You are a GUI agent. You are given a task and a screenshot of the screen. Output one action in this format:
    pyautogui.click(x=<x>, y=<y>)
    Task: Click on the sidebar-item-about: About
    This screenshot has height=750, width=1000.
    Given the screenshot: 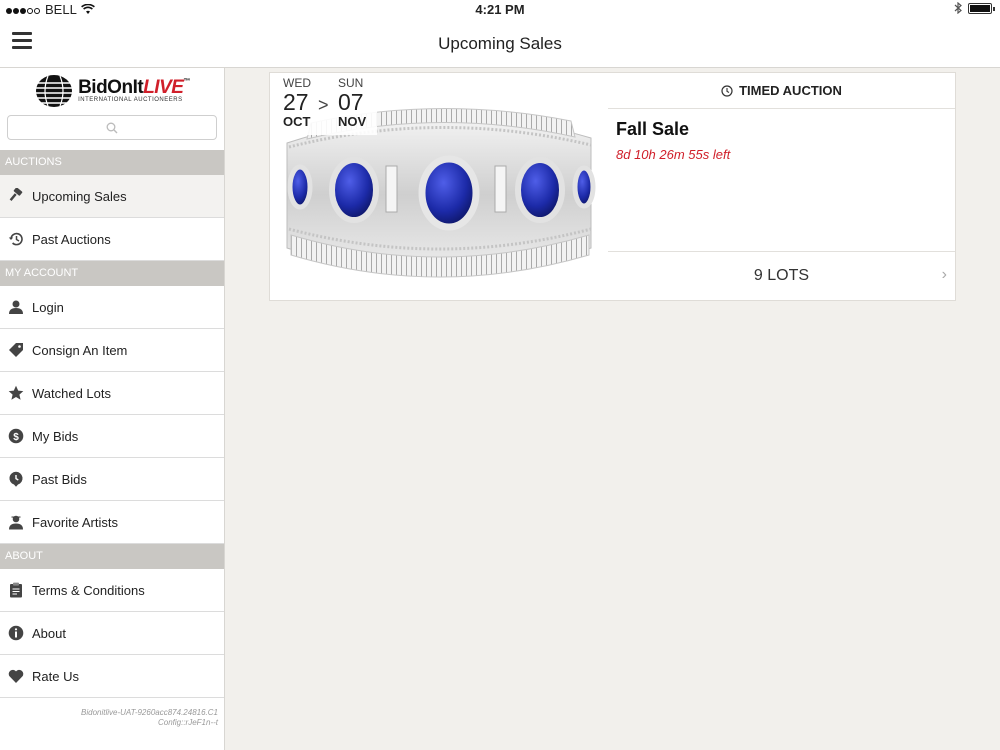 What is the action you would take?
    pyautogui.click(x=112, y=633)
    